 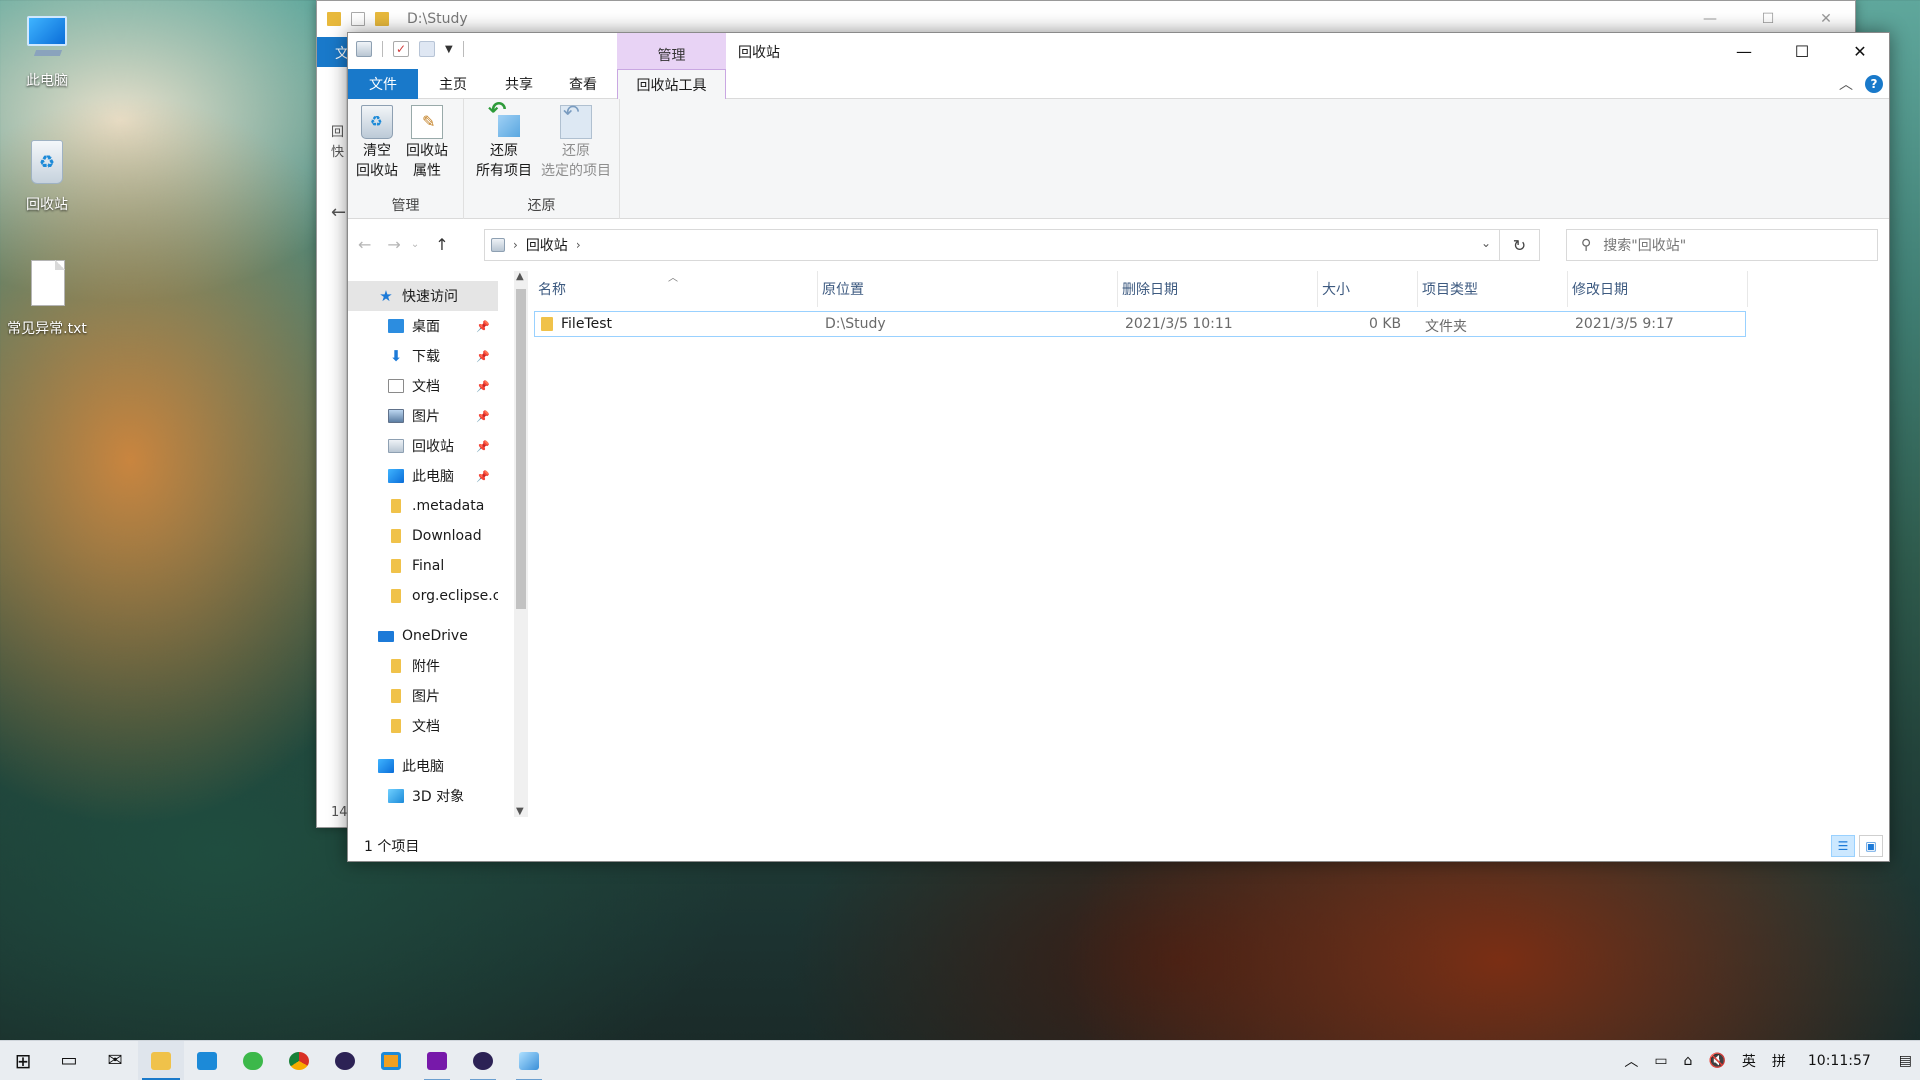 I want to click on nav-item-onedrive-documents: 文档, so click(x=423, y=726).